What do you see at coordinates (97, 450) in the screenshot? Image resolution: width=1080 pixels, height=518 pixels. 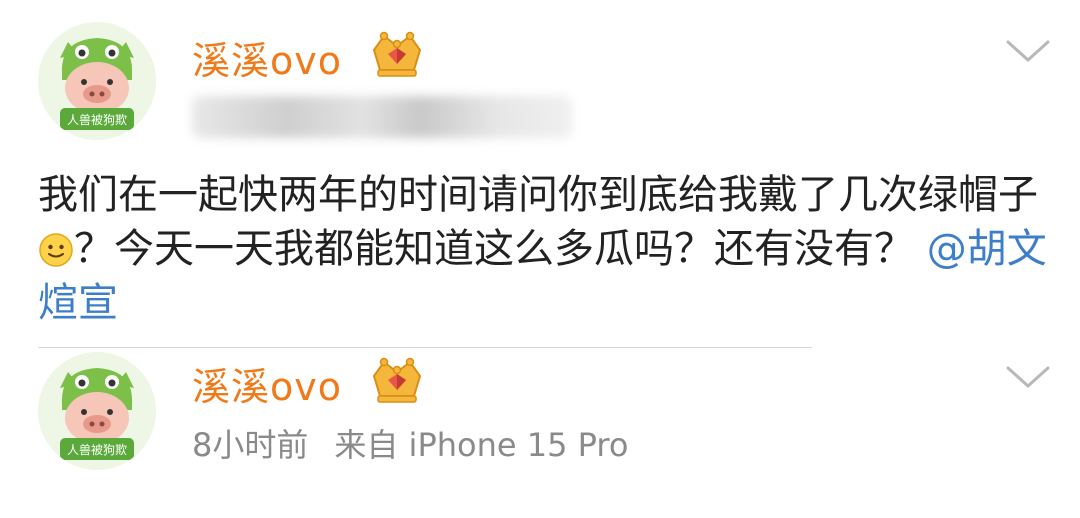 I see `avatar-caption: 人兽被狗欺` at bounding box center [97, 450].